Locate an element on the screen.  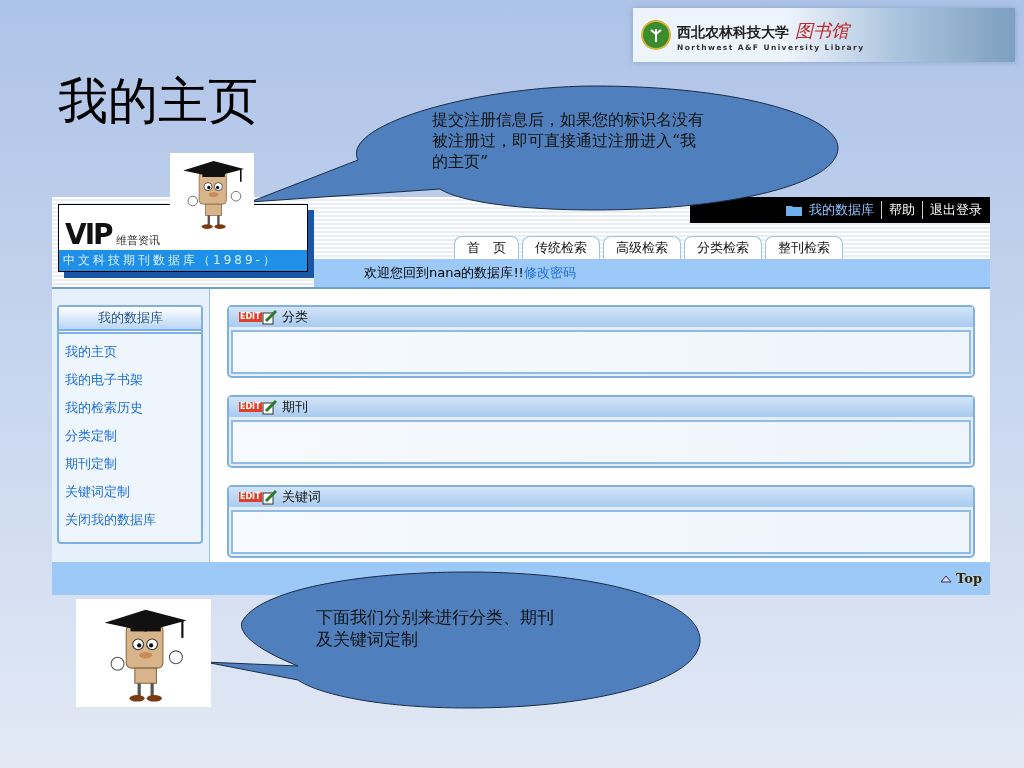
logo-brand: 维普资讯 is located at coordinates (137, 240).